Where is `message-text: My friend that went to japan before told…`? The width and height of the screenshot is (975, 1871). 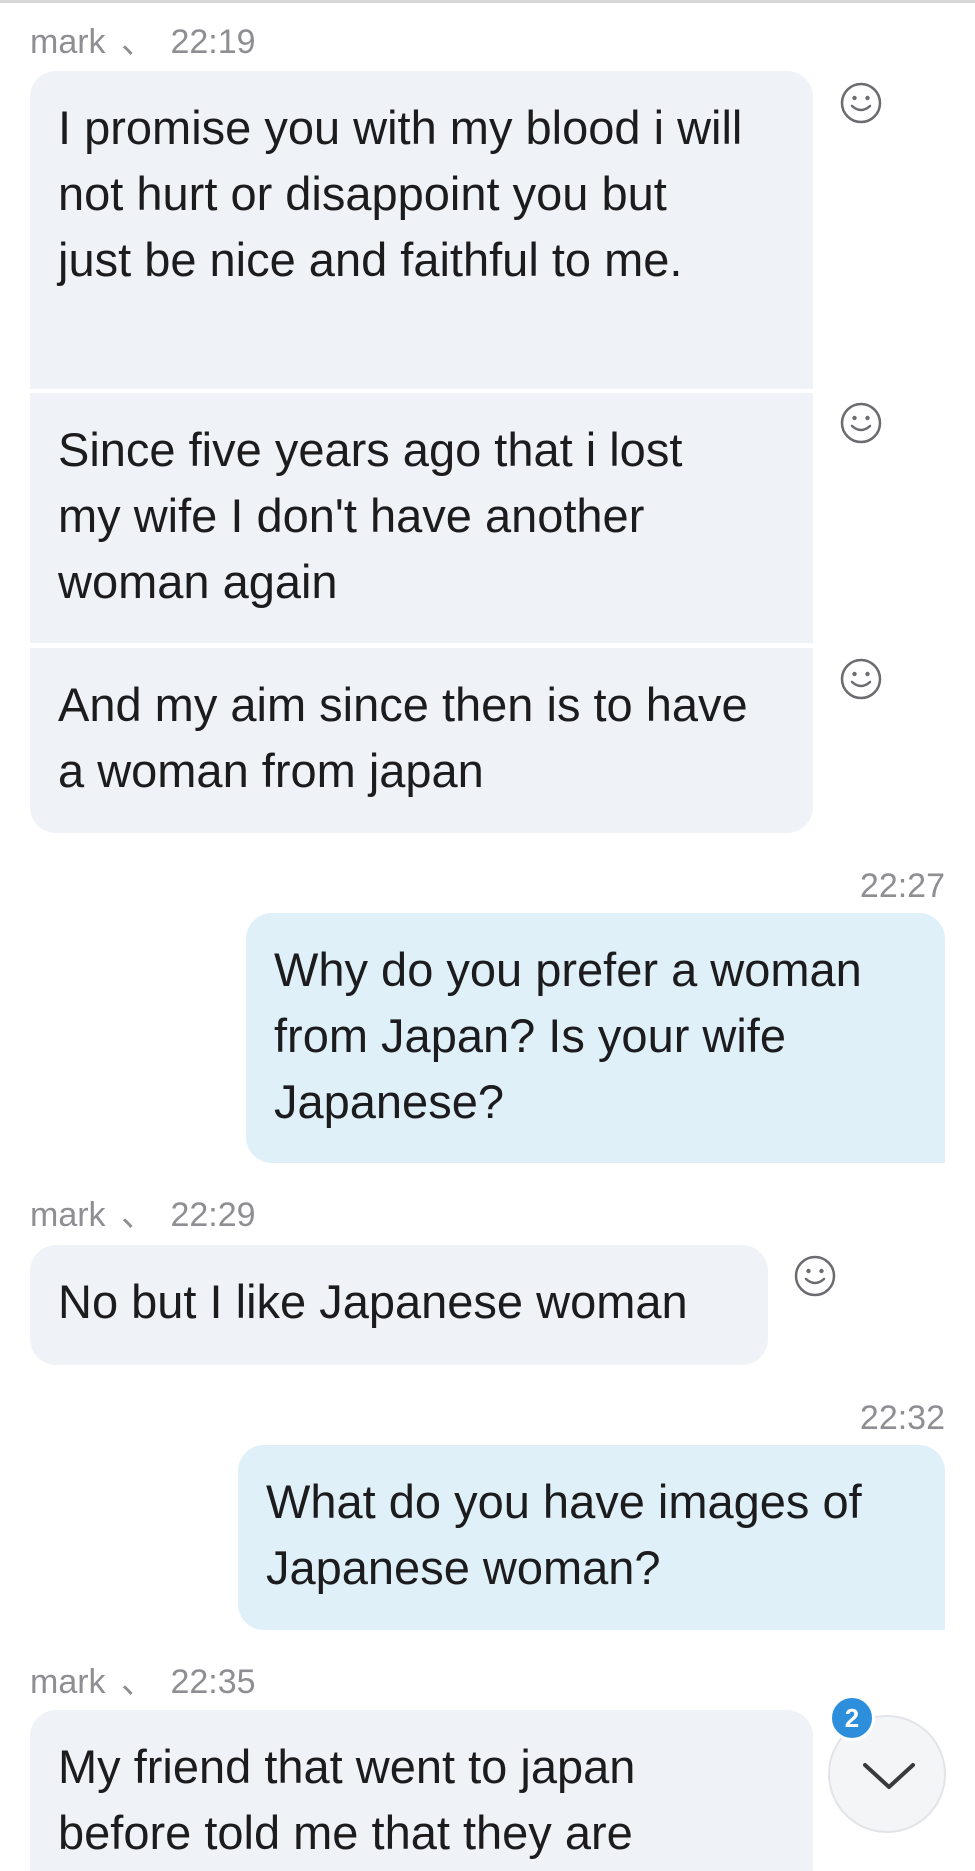
message-text: My friend that went to japan before told… is located at coordinates (347, 1799).